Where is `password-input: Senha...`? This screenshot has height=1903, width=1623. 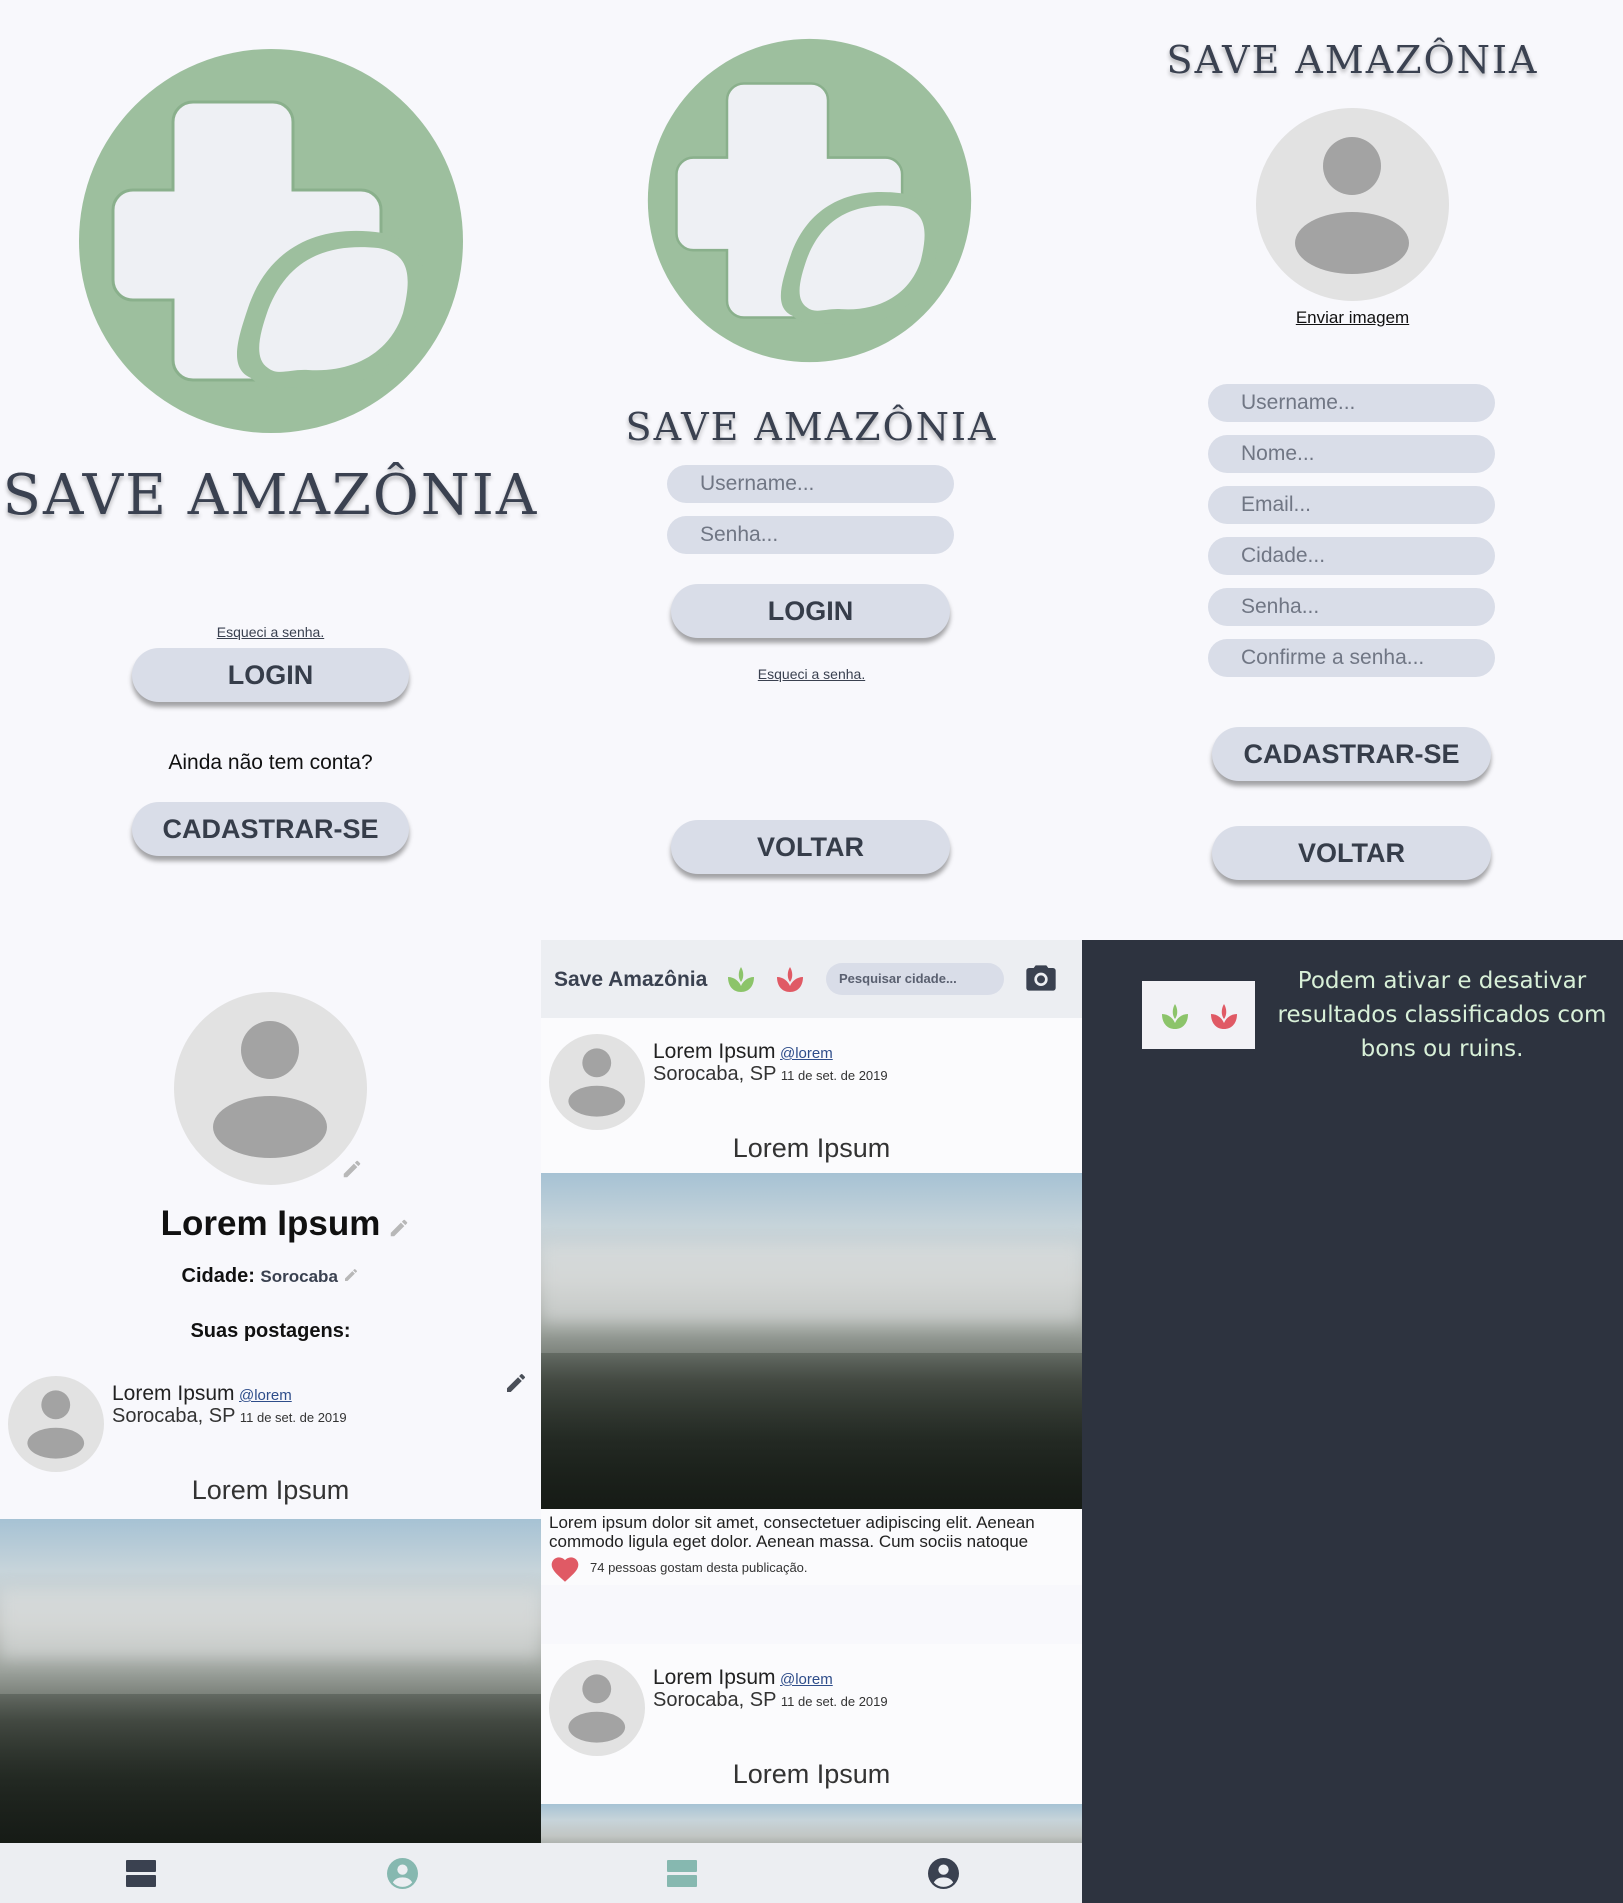
password-input: Senha... is located at coordinates (810, 535).